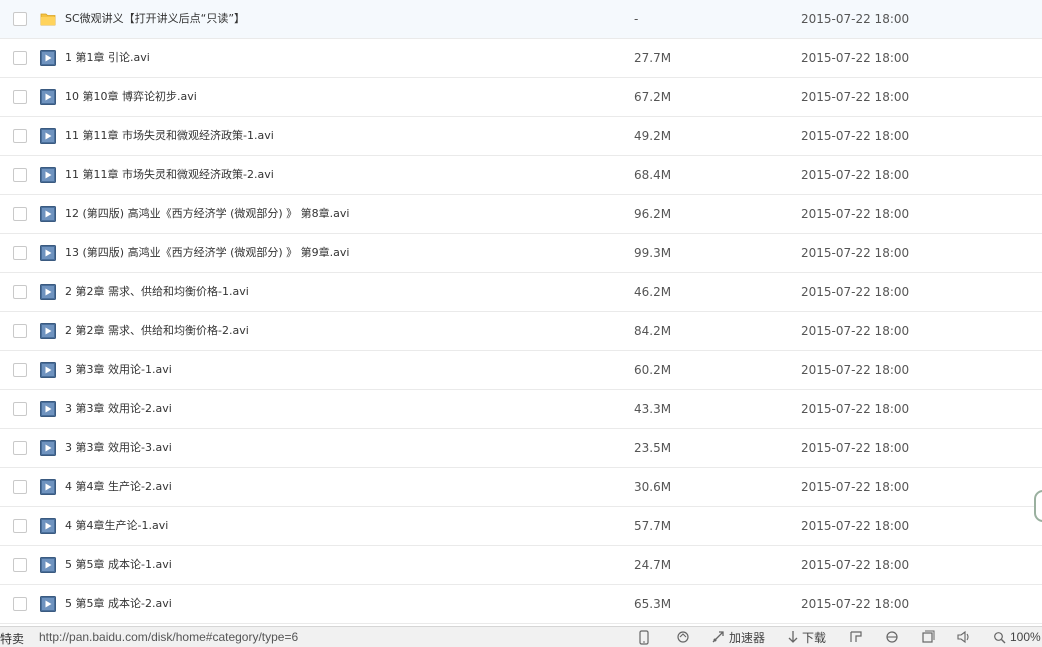  I want to click on file-name: 4 第4章生产论-1.avi, so click(116, 526).